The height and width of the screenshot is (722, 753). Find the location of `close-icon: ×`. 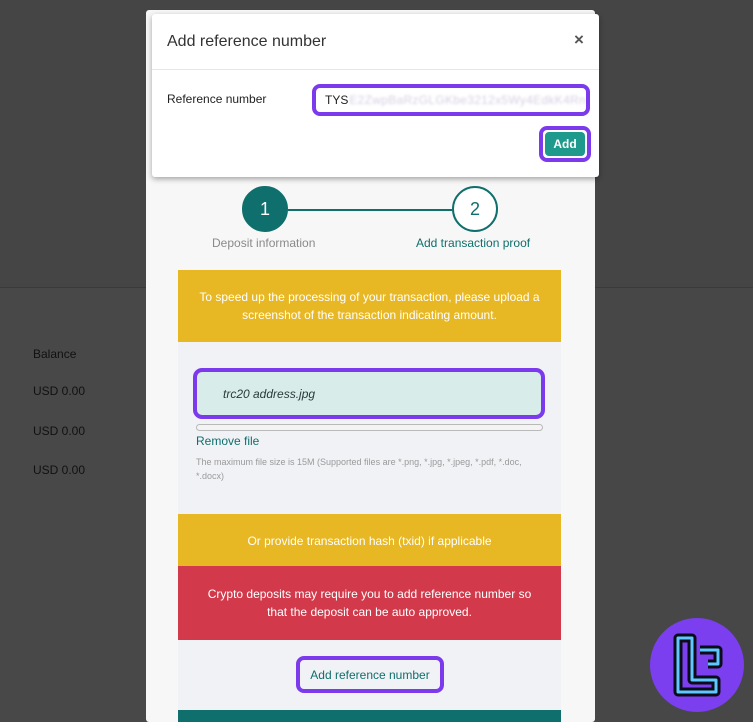

close-icon: × is located at coordinates (579, 40).